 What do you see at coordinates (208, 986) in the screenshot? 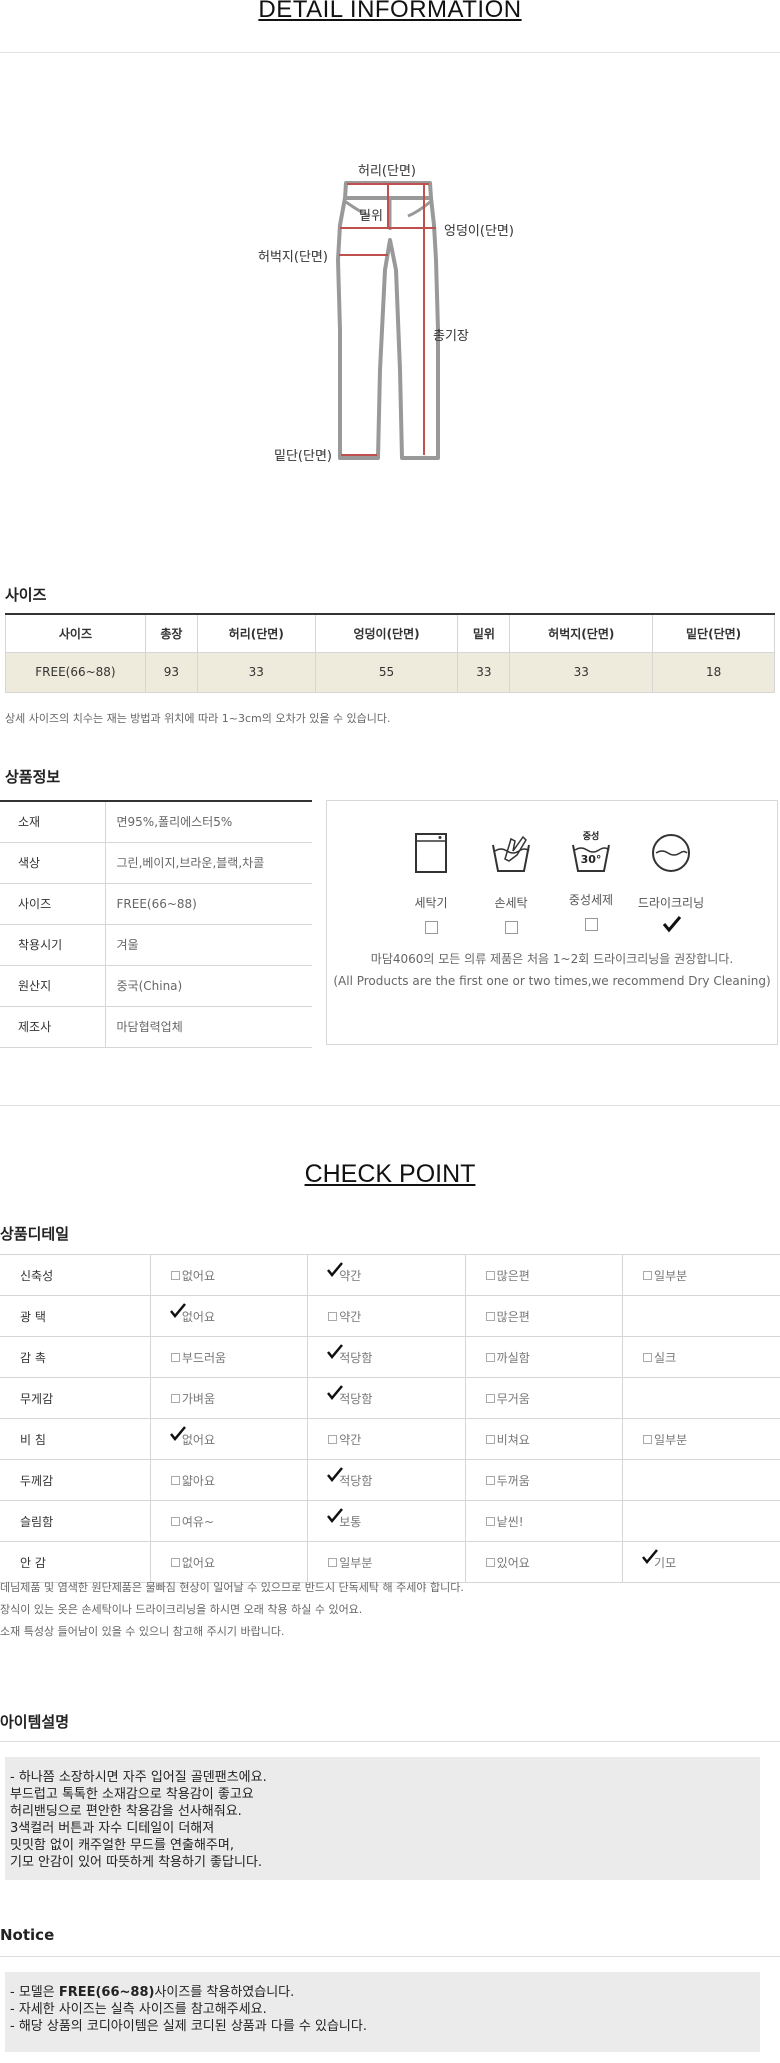
I see `info-value: 중국(China)` at bounding box center [208, 986].